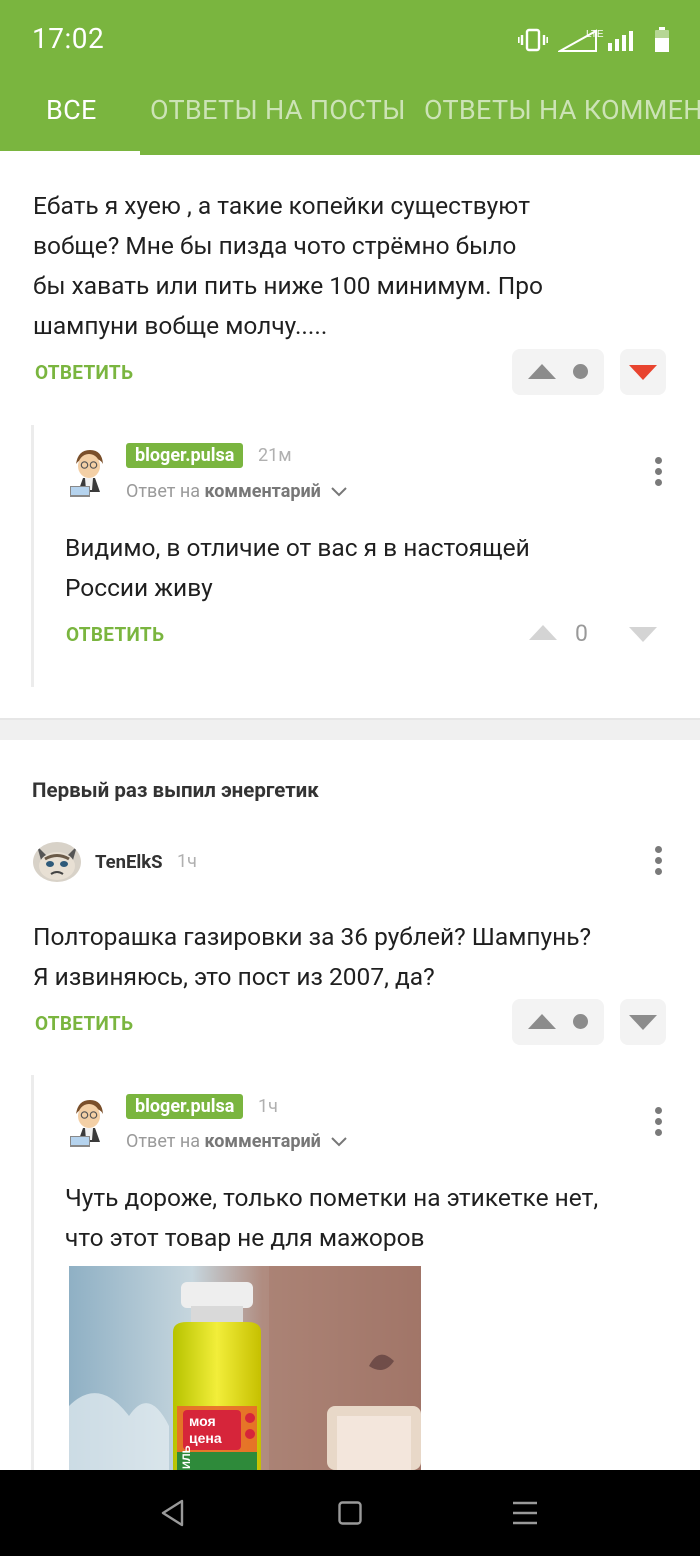  Describe the element at coordinates (595, 34) in the screenshot. I see `network-label: LTE` at that location.